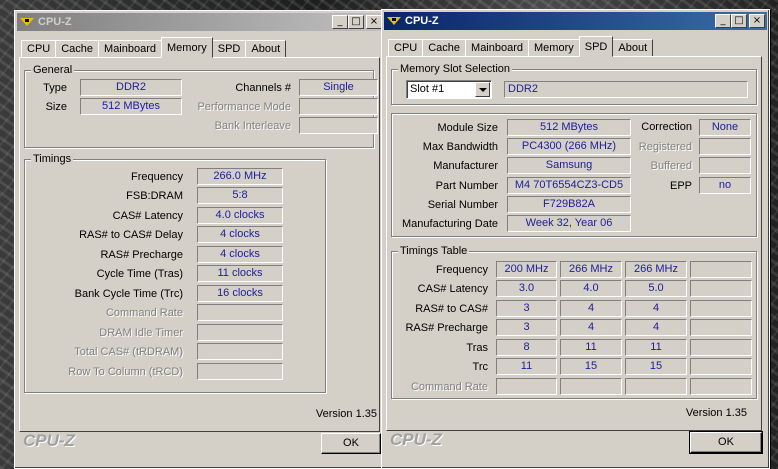 The height and width of the screenshot is (469, 778). Describe the element at coordinates (449, 387) in the screenshot. I see `tt-command-rate-label: Command Rate` at that location.